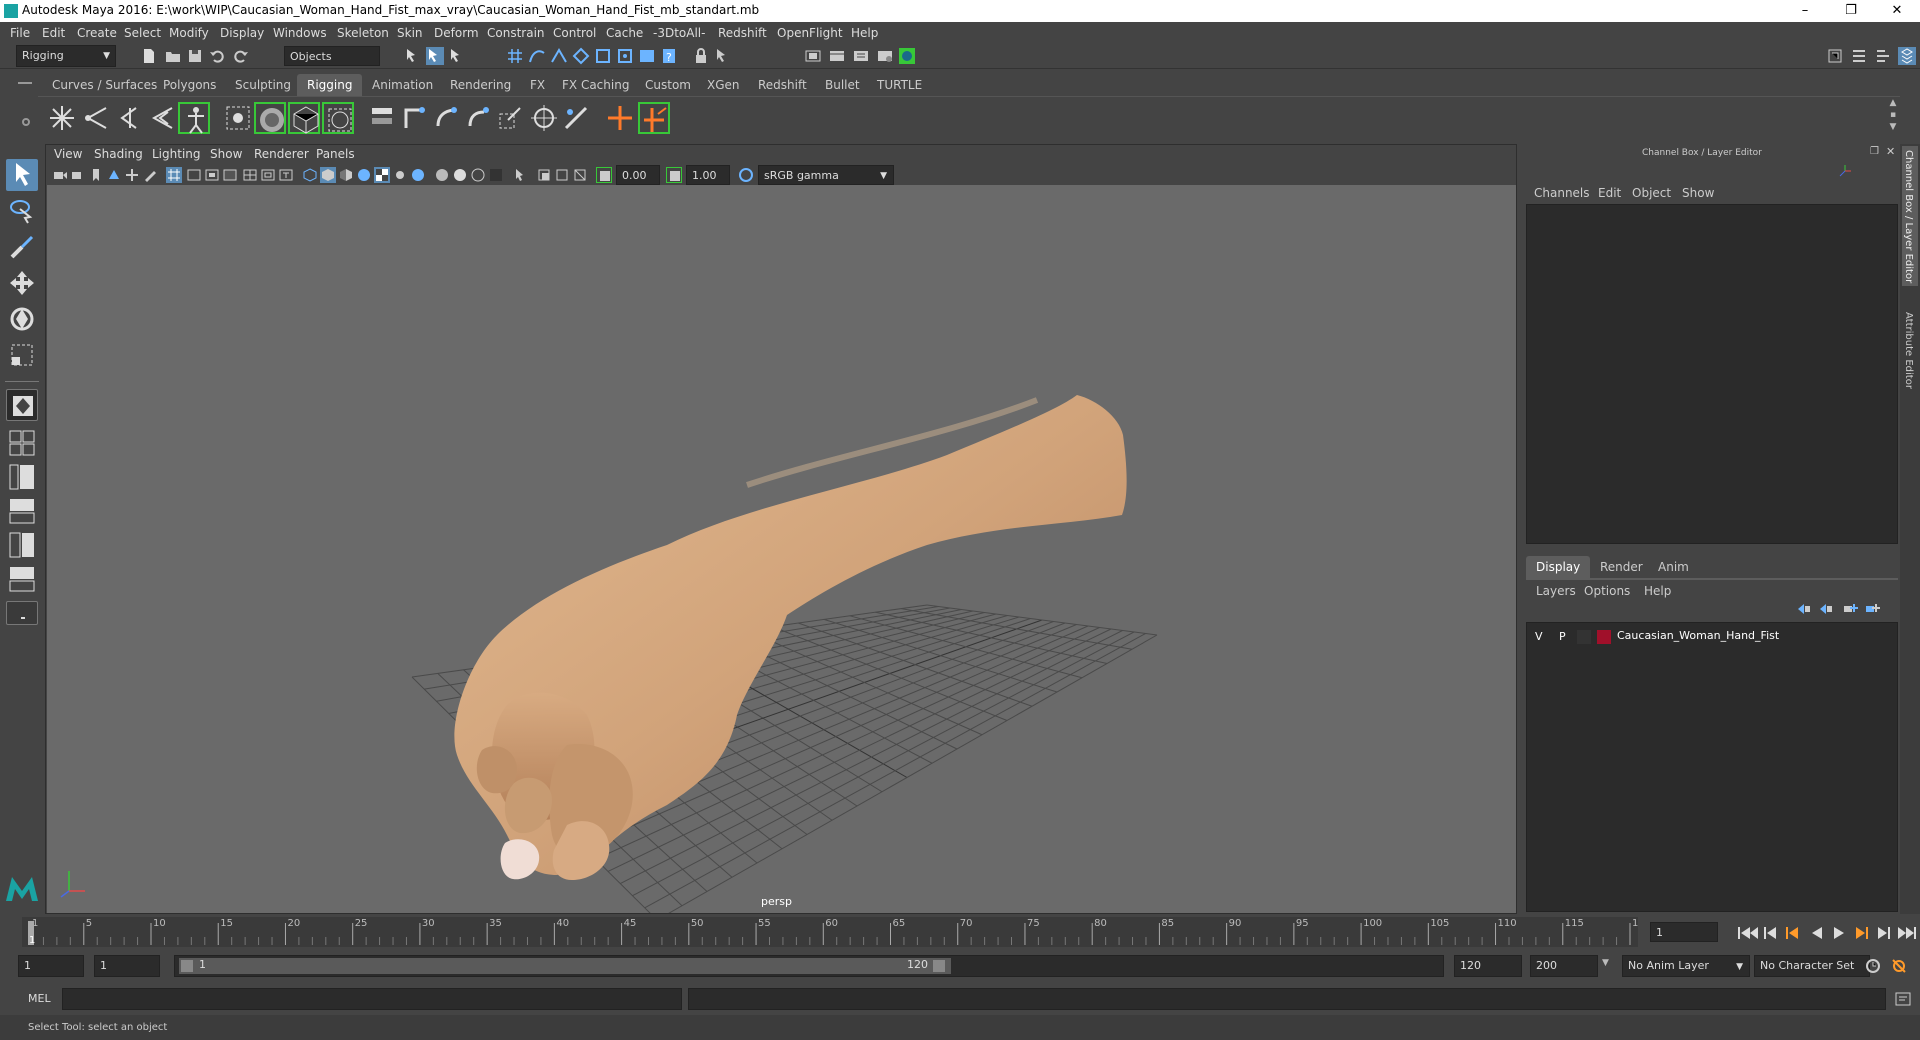 The width and height of the screenshot is (1920, 1040). Describe the element at coordinates (460, 175) in the screenshot. I see `motion-blur-icon` at that location.